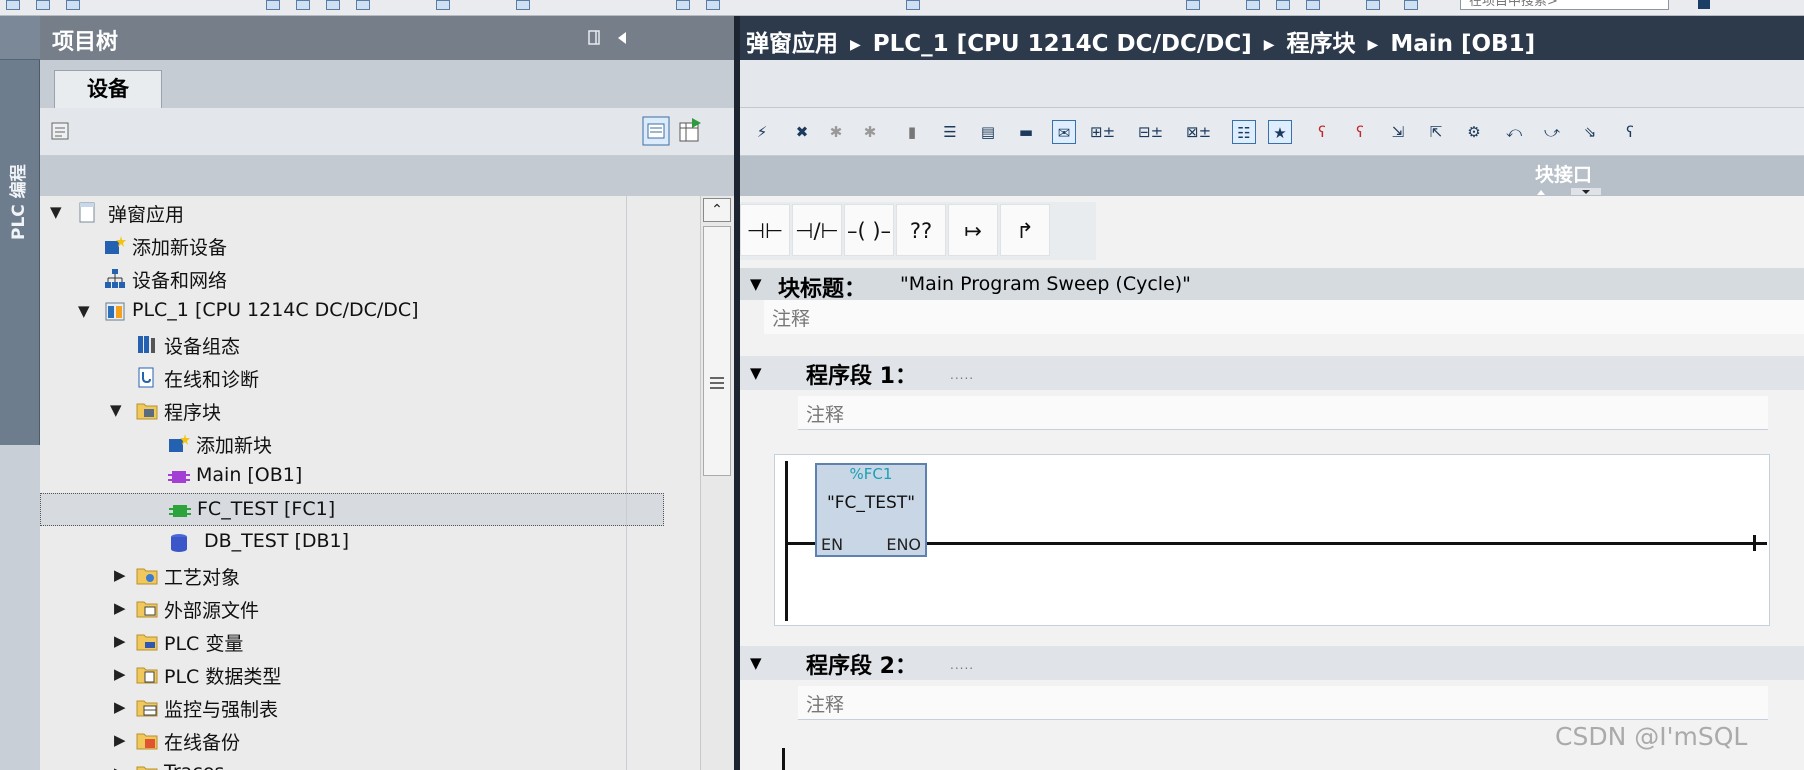 The width and height of the screenshot is (1804, 770). Describe the element at coordinates (870, 132) in the screenshot. I see `add-row-icon: ✱` at that location.